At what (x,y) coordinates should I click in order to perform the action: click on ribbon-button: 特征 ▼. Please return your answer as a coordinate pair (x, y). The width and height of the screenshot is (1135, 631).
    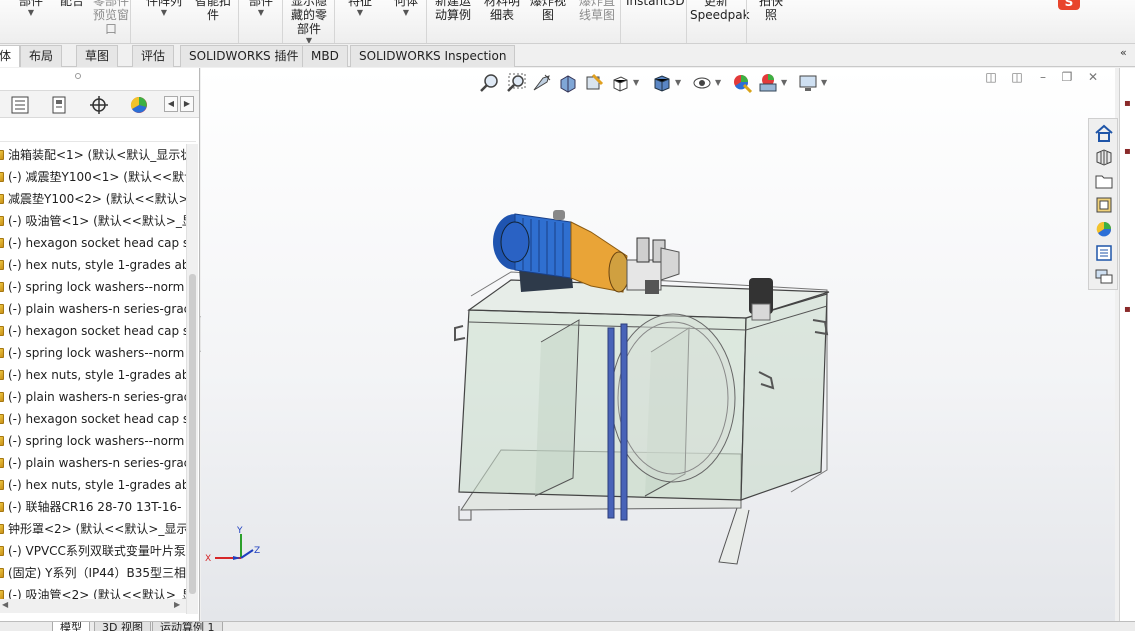
    Looking at the image, I should click on (360, 9).